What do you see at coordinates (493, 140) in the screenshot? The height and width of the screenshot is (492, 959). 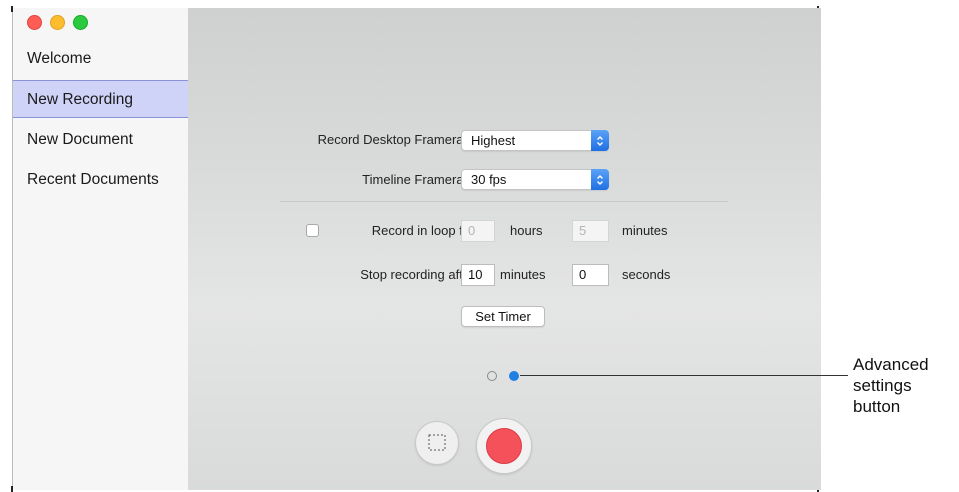 I see `desktop-framerate-value: Highest` at bounding box center [493, 140].